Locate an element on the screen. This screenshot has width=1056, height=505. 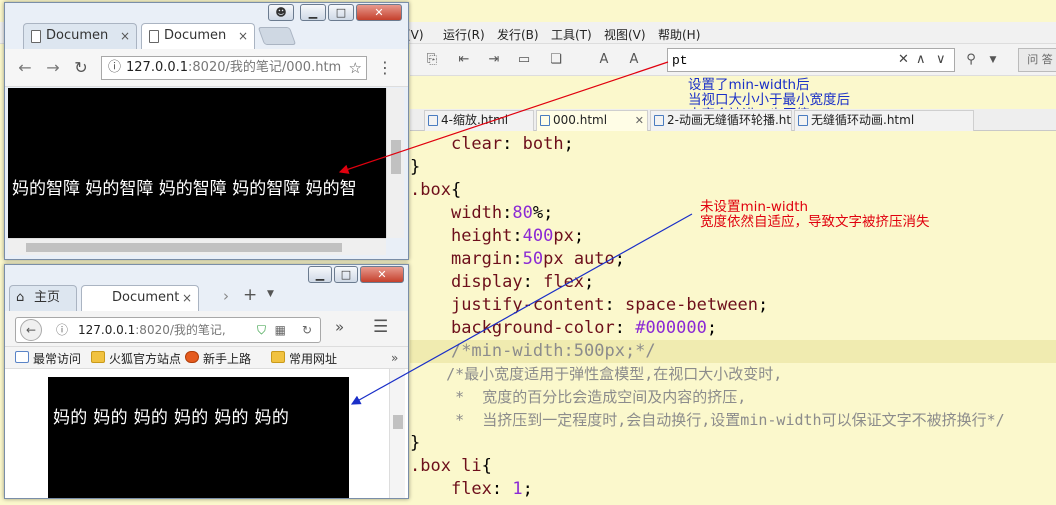
code-token: space-between is located at coordinates (691, 305).